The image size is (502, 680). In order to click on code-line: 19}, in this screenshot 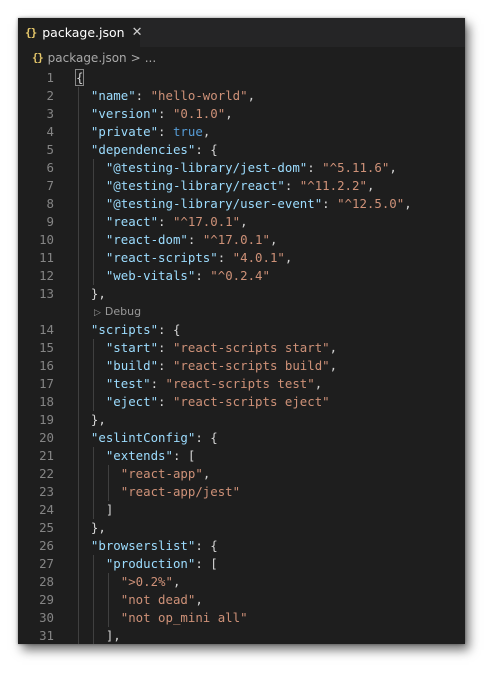, I will do `click(241, 420)`.